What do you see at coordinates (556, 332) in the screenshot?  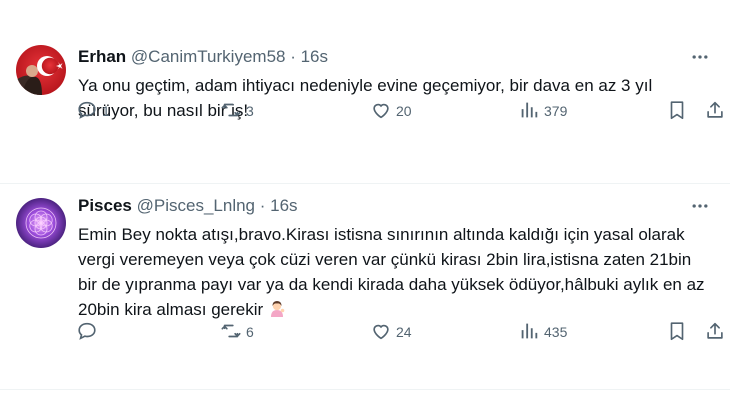 I see `views-count: 435` at bounding box center [556, 332].